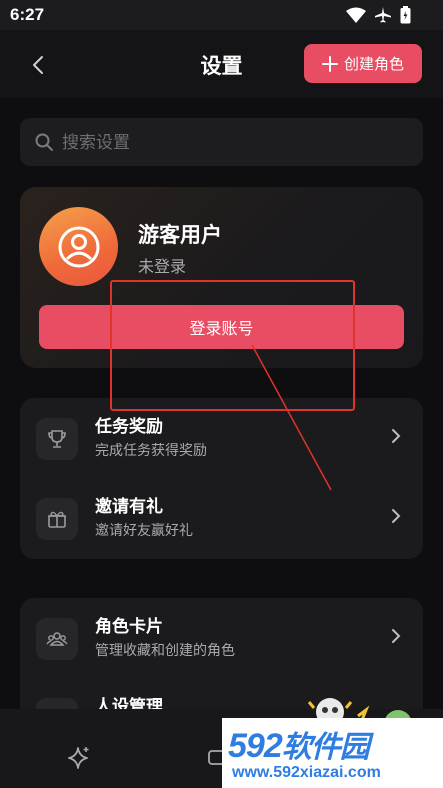  Describe the element at coordinates (79, 758) in the screenshot. I see `sparkle-icon` at that location.